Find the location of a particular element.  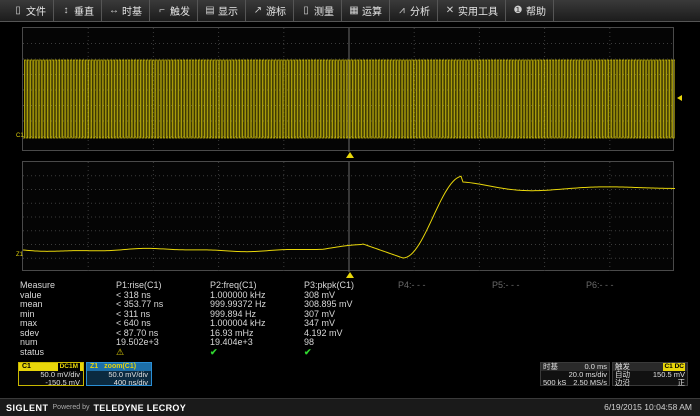

measure-cell-label: status is located at coordinates (32, 351).